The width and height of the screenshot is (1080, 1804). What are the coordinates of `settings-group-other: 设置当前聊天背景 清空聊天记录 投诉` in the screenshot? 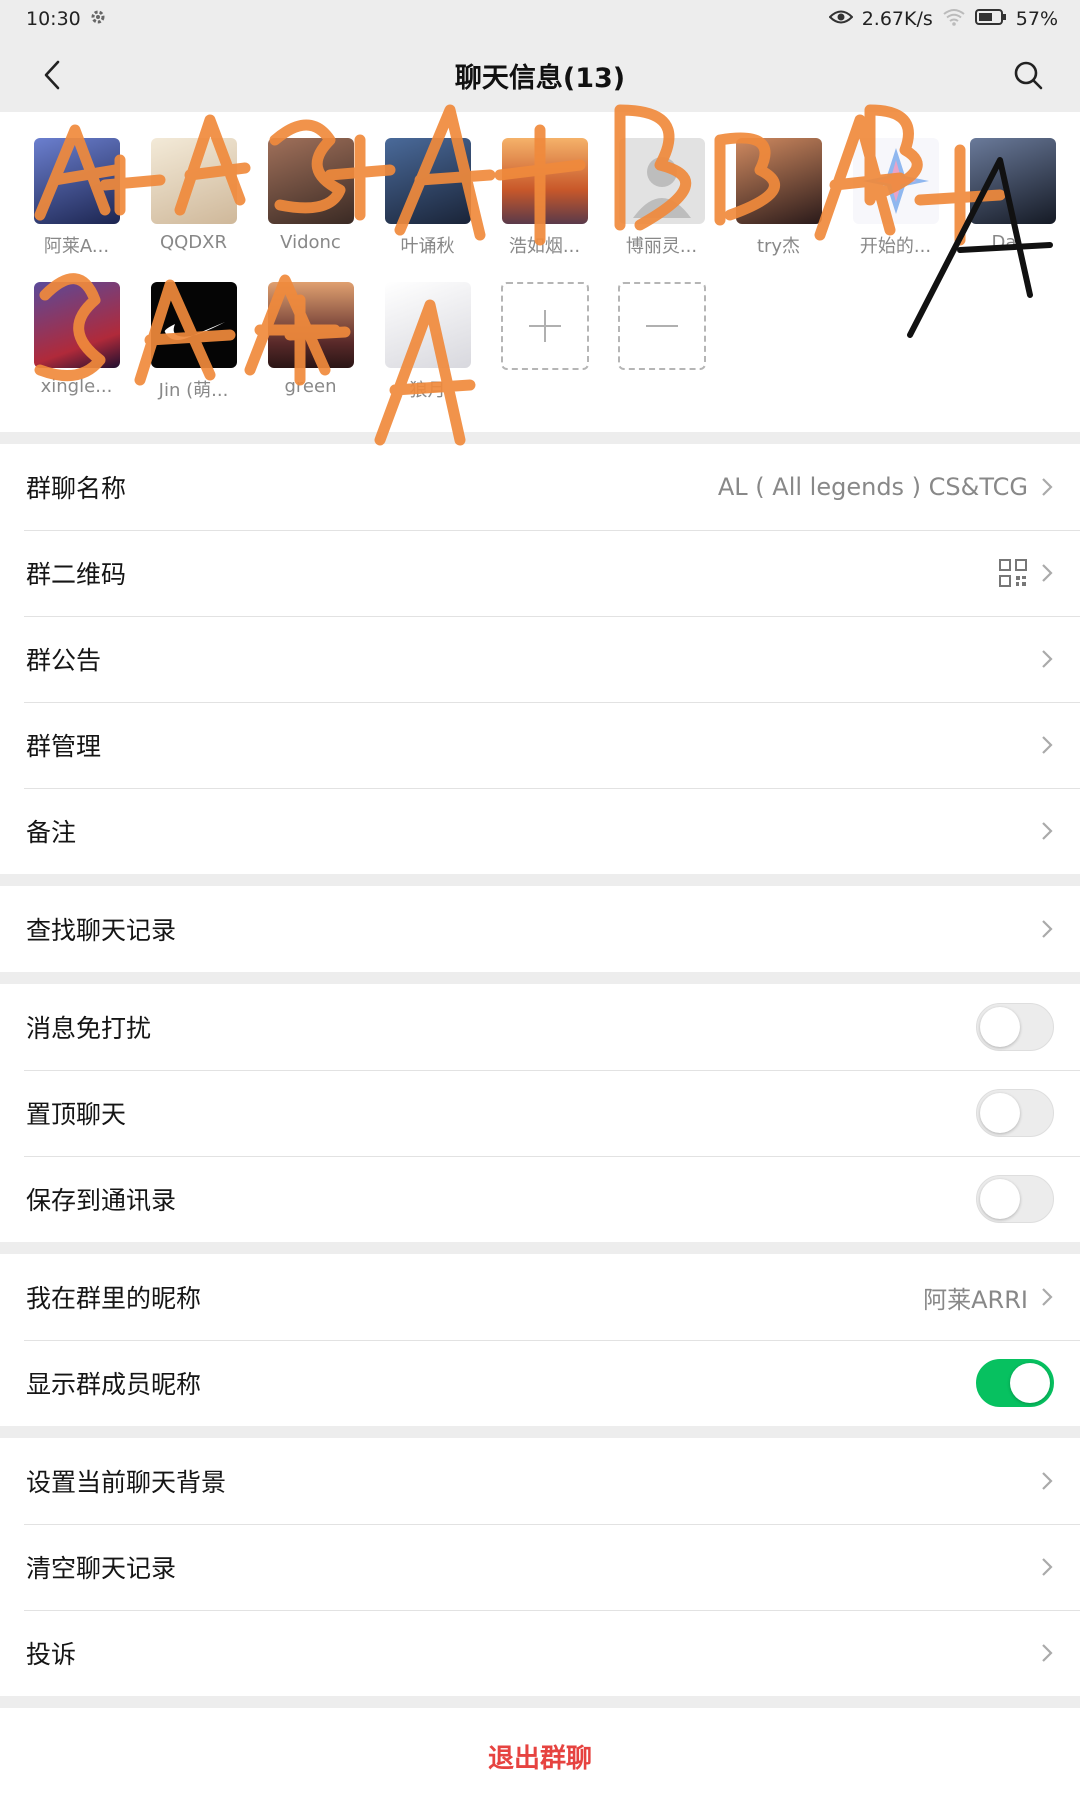 It's located at (540, 1567).